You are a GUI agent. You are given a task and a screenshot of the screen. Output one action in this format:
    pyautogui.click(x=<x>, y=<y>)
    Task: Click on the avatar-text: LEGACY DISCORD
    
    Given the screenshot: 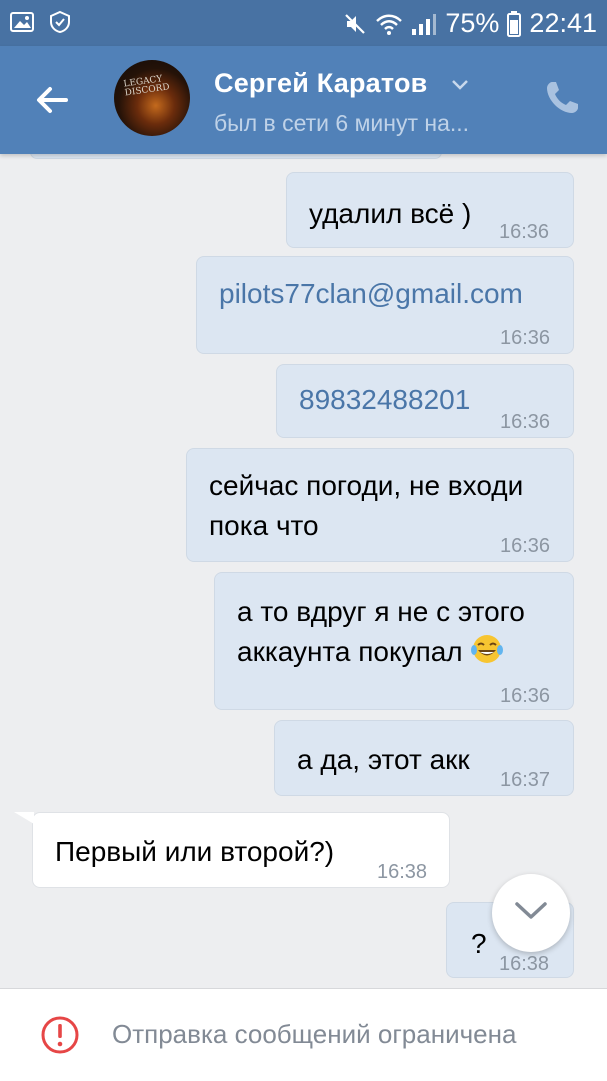 What is the action you would take?
    pyautogui.click(x=146, y=86)
    